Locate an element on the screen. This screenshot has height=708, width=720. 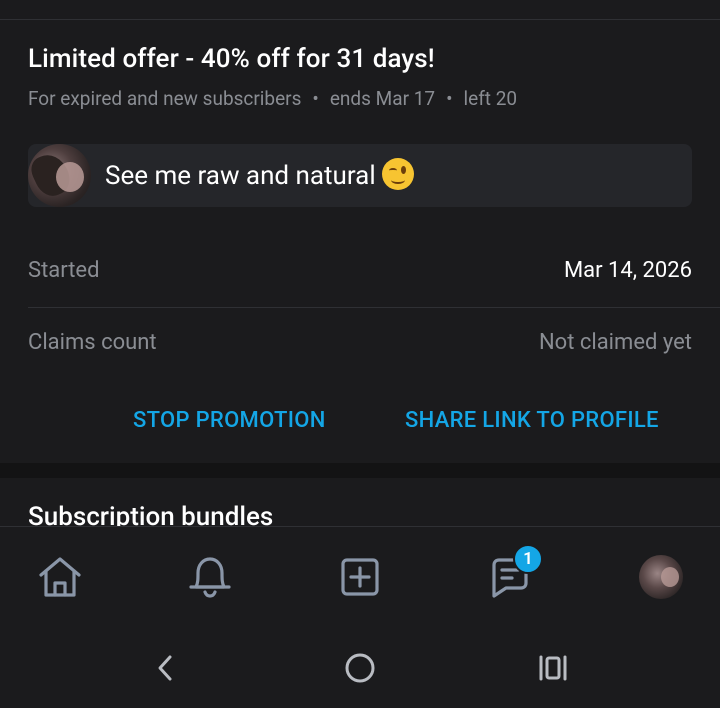
promo-audience: For expired and new subscribers is located at coordinates (165, 98).